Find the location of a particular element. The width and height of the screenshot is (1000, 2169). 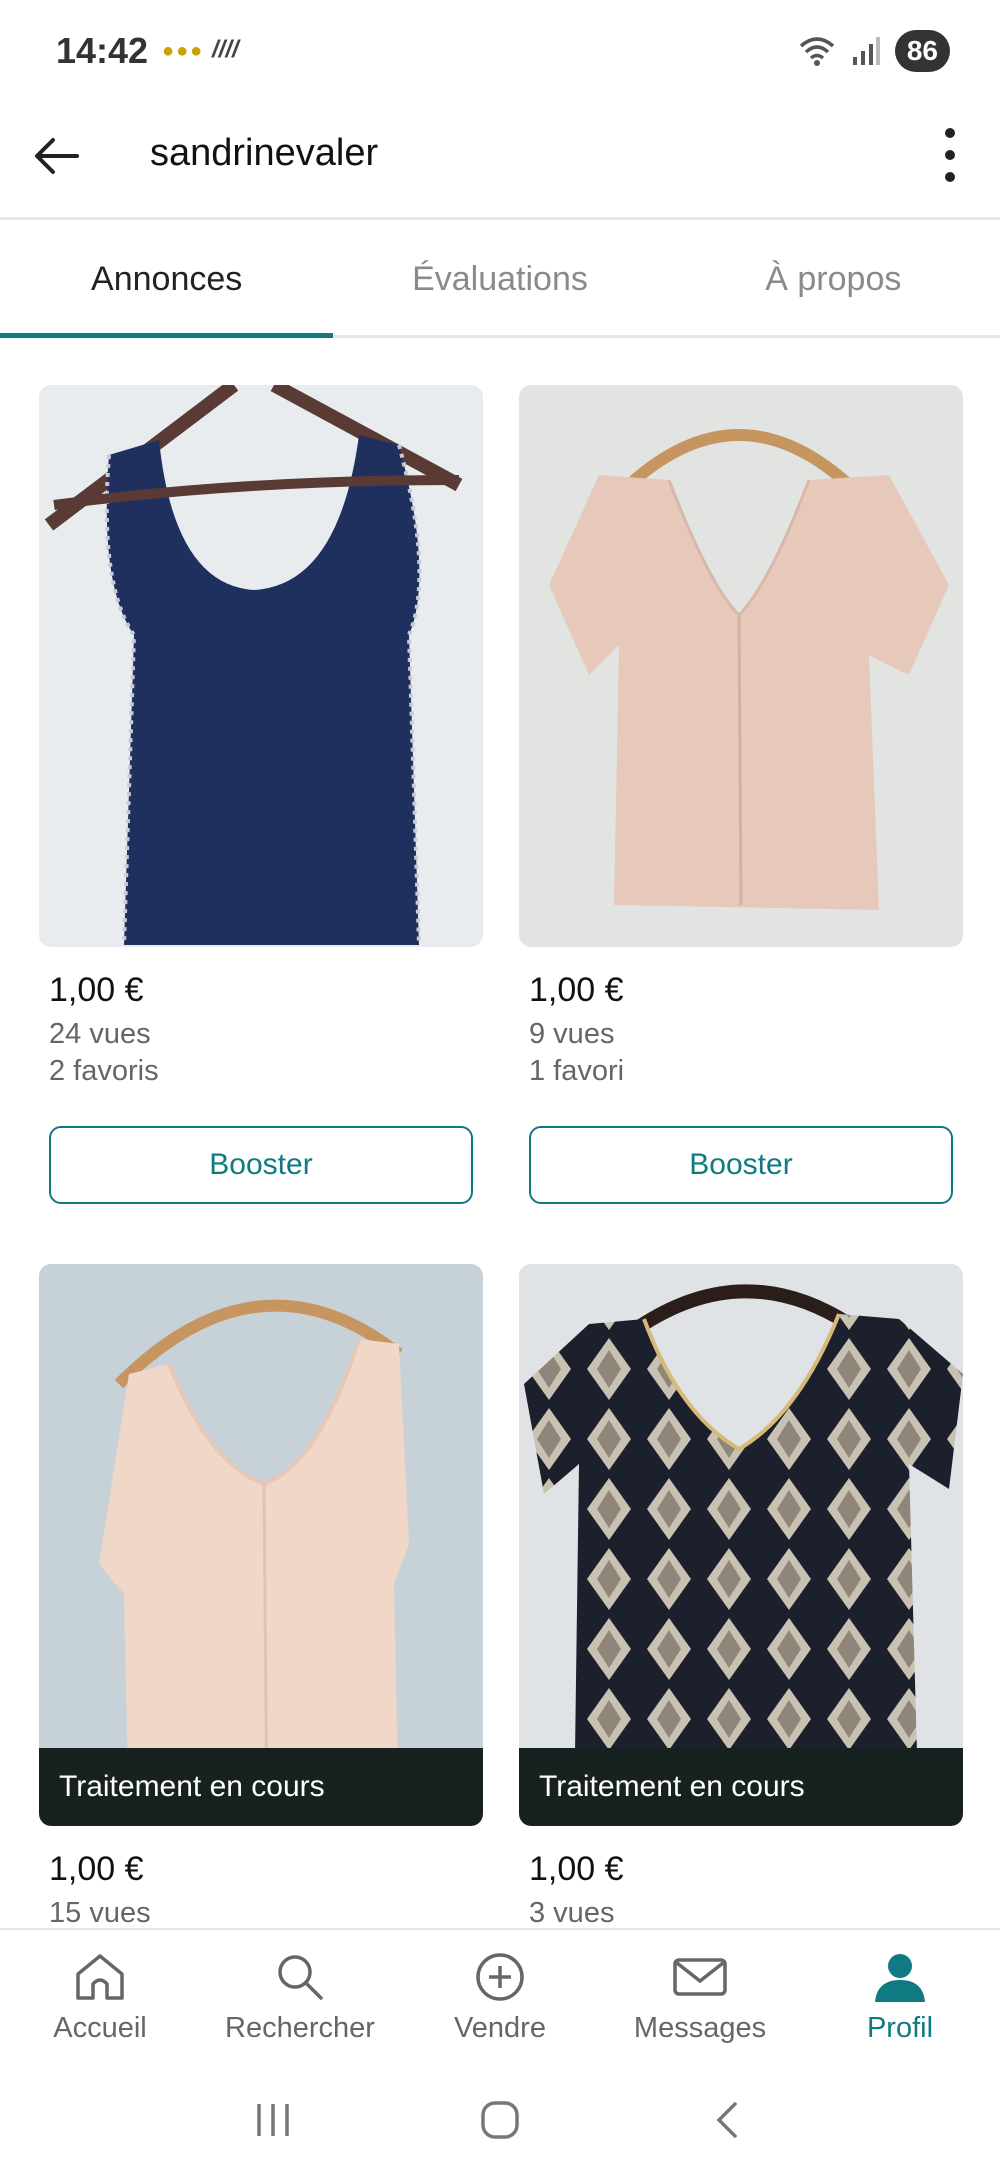

search-icon is located at coordinates (300, 1977).